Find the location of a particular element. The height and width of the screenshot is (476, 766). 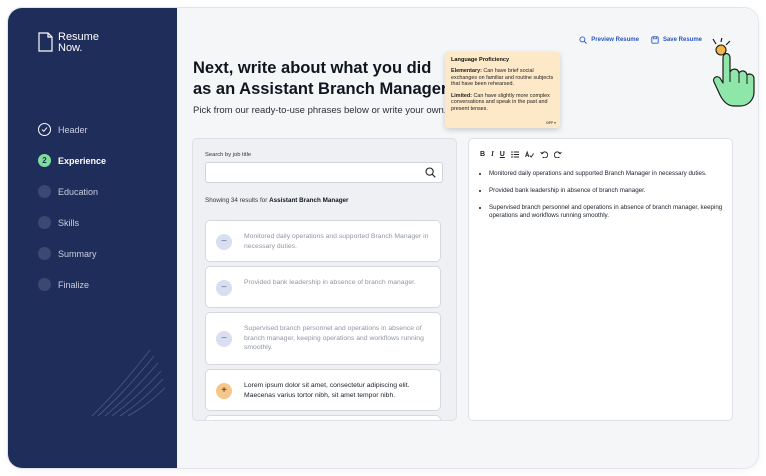

underline-button: U is located at coordinates (502, 154).